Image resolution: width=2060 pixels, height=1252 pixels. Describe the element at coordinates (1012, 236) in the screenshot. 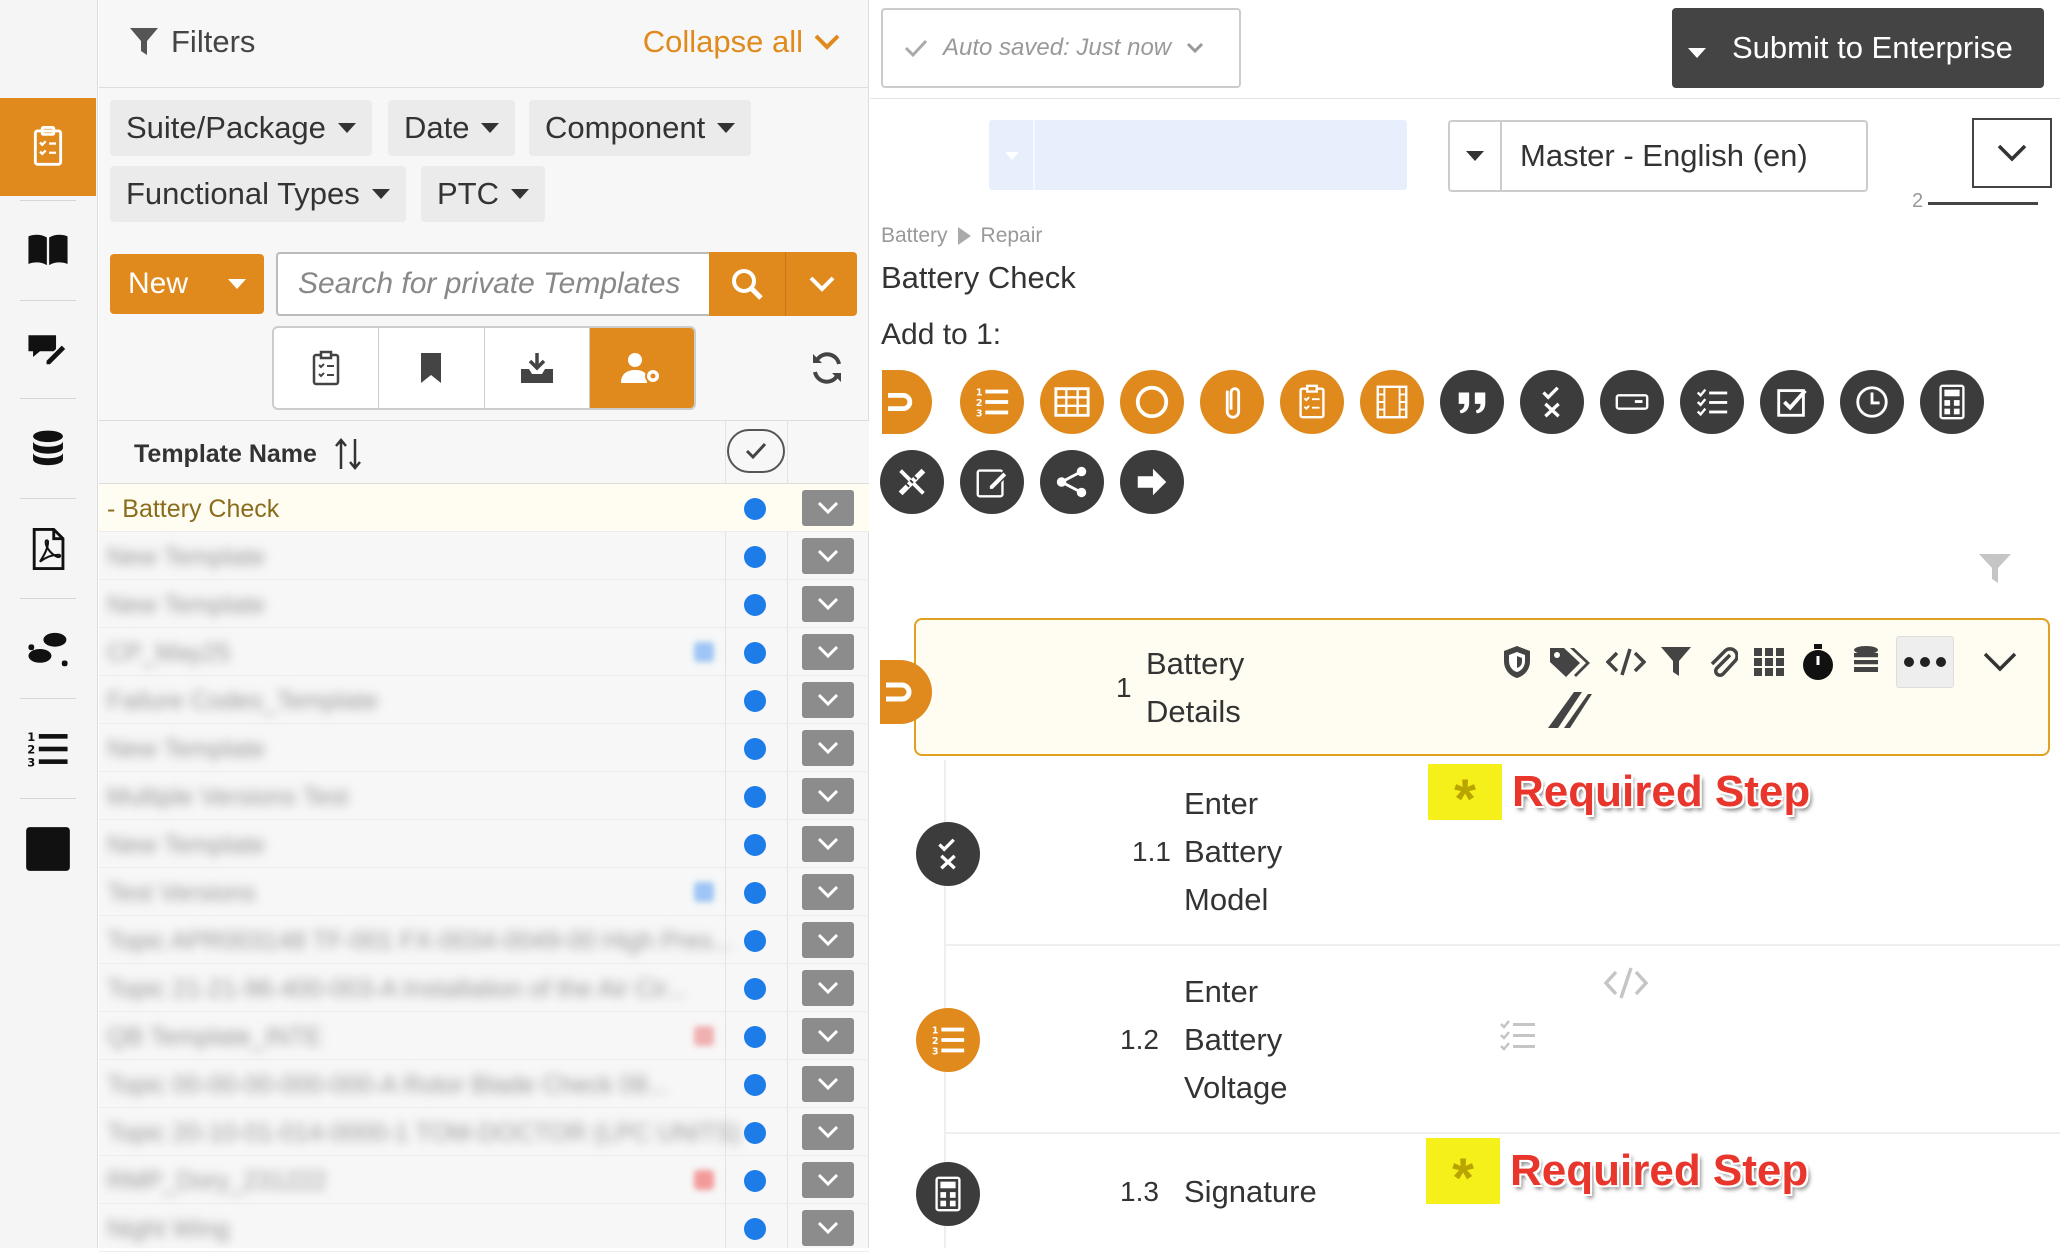

I see `breadcrumb-item: Repair` at that location.